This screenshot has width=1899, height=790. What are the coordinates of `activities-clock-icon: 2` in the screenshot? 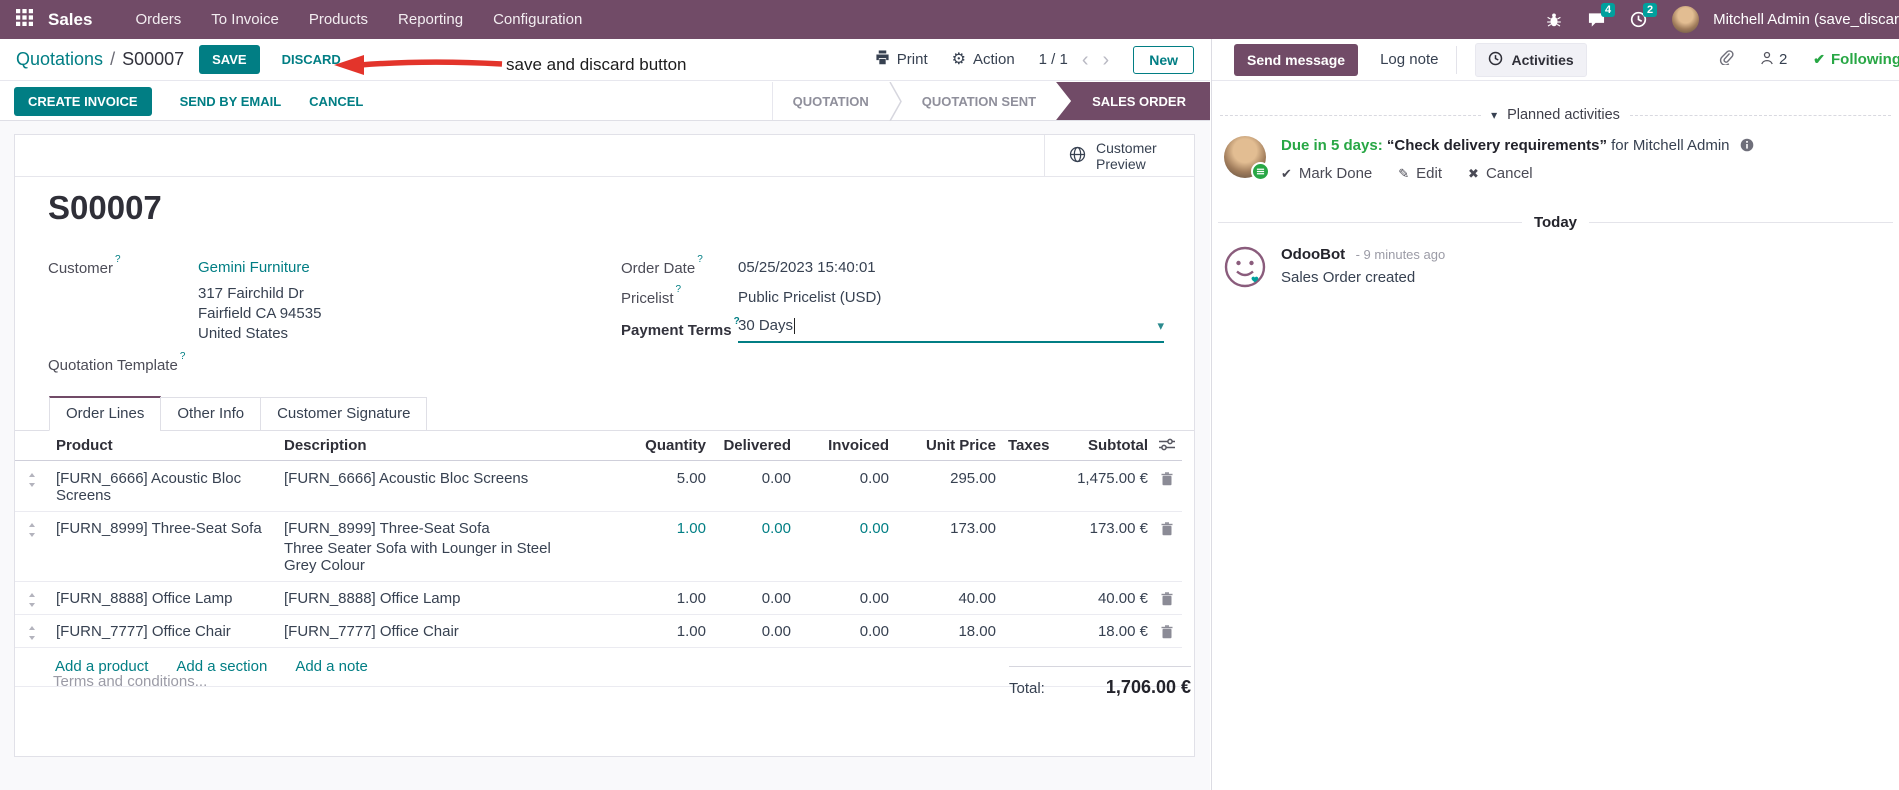 It's located at (1639, 19).